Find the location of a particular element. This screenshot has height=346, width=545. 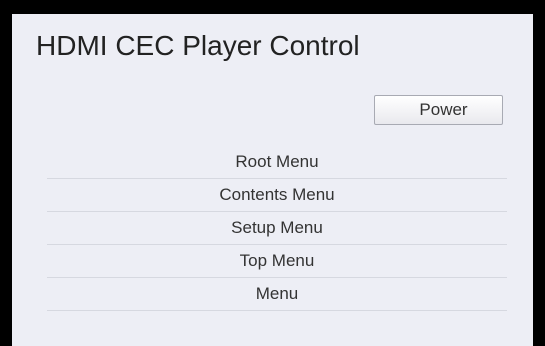

menu-item-menu: Menu is located at coordinates (277, 294).